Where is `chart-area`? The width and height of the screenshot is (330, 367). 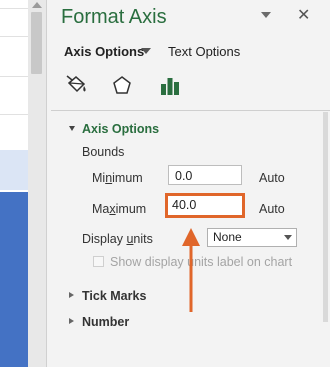 chart-area is located at coordinates (14, 279).